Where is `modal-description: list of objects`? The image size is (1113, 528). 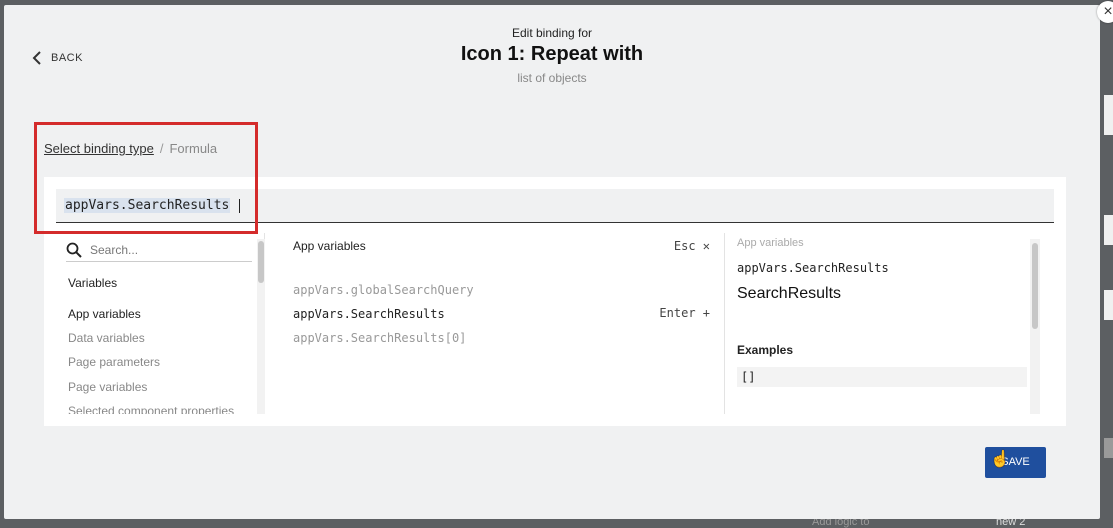
modal-description: list of objects is located at coordinates (552, 78).